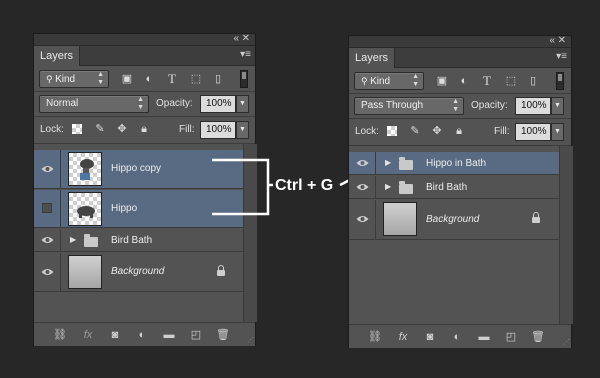  I want to click on lock-label: Lock:, so click(52, 129).